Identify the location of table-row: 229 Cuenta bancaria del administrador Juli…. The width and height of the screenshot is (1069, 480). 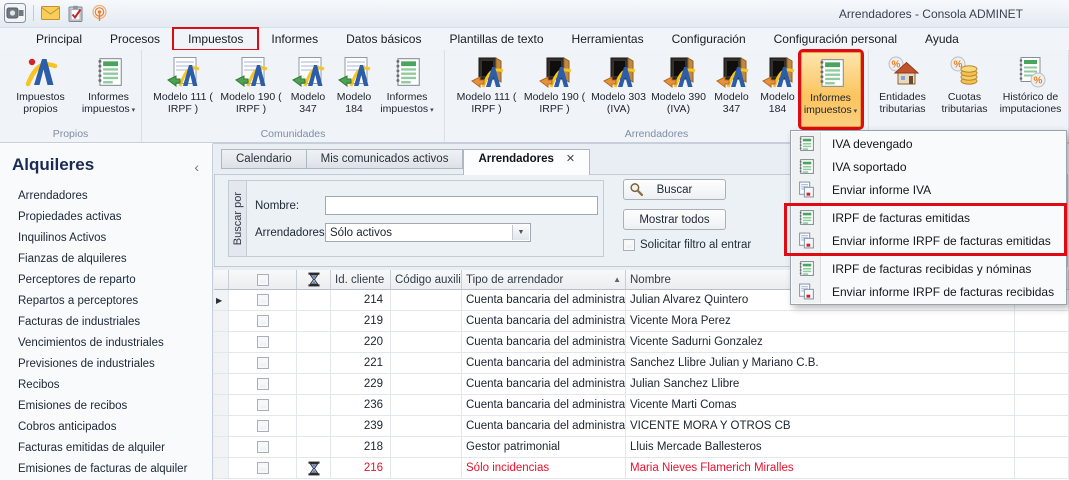
(641, 384).